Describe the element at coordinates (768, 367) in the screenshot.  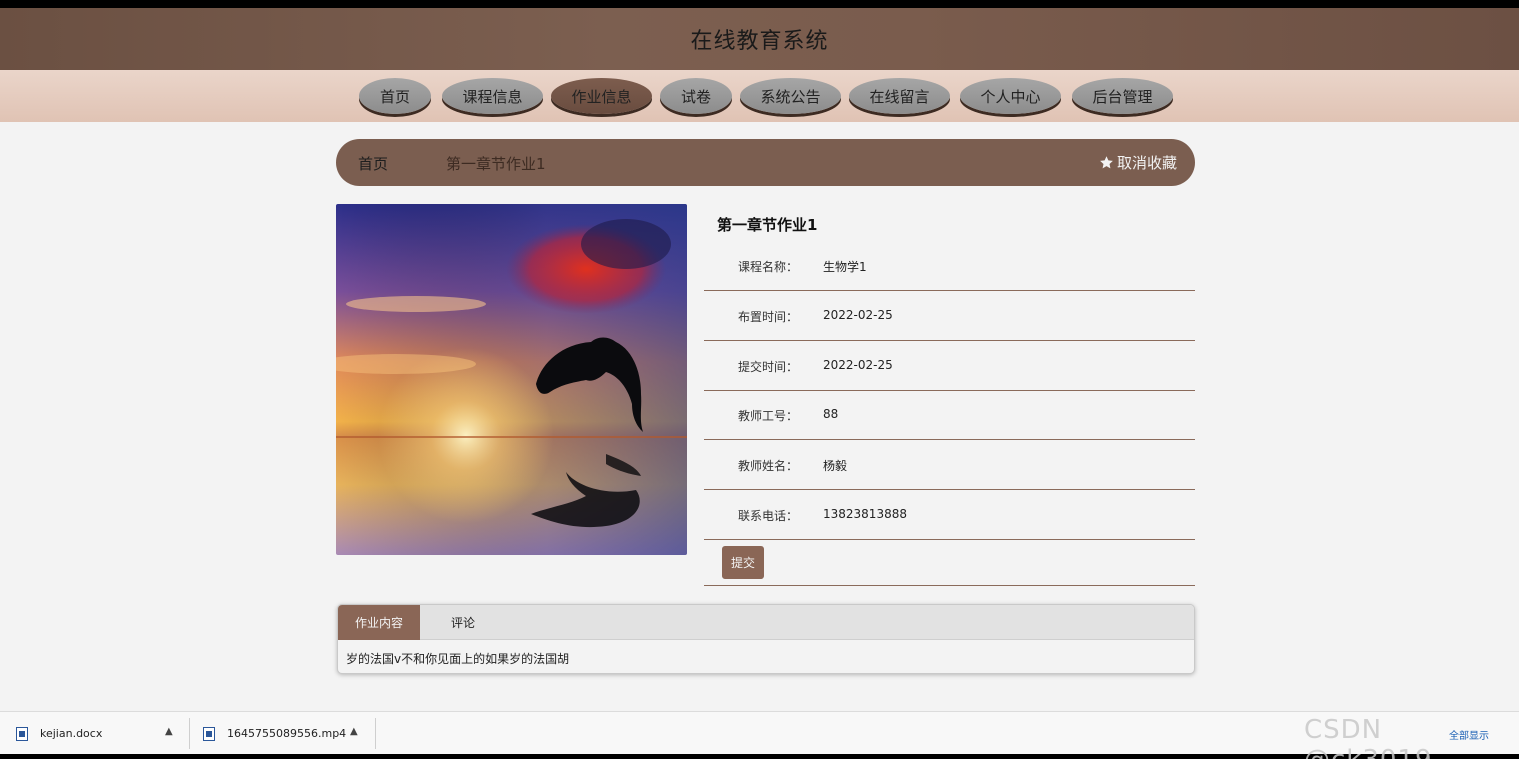
I see `field-label: 提交时间：` at that location.